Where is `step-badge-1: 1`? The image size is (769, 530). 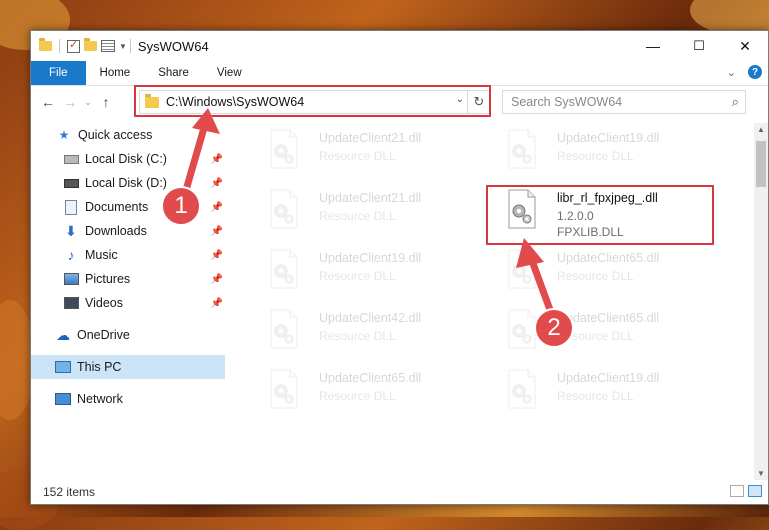
step-badge-1: 1 is located at coordinates (181, 206).